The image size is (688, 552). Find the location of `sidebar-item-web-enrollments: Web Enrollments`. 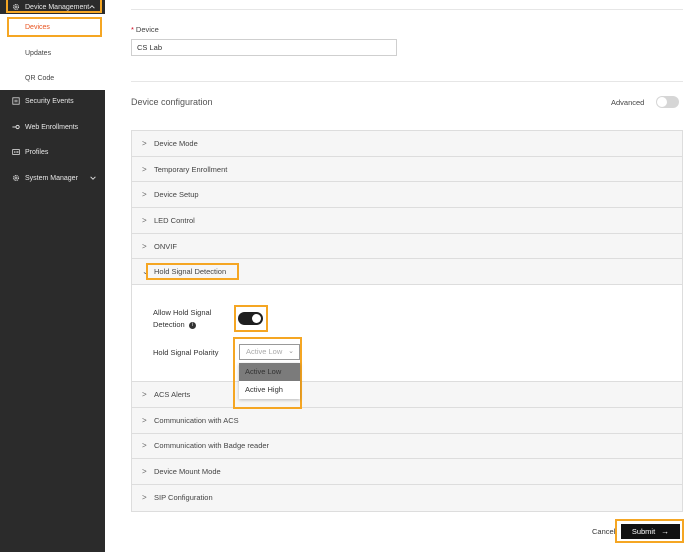

sidebar-item-web-enrollments: Web Enrollments is located at coordinates (52, 127).